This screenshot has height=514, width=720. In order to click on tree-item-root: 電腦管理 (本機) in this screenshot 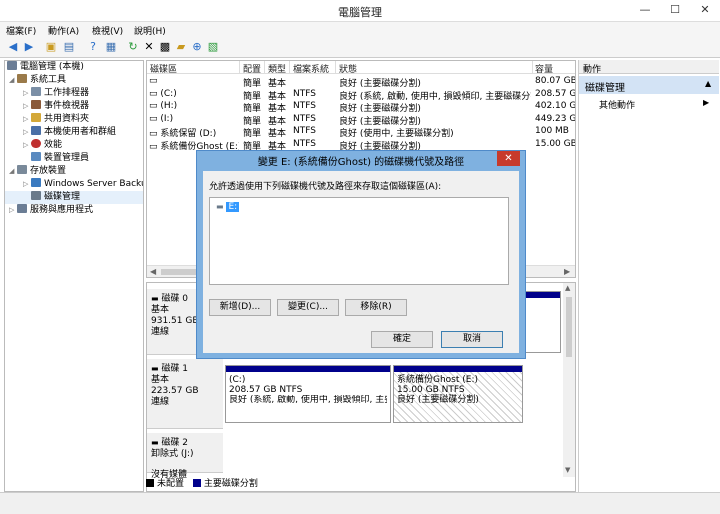, I will do `click(74, 67)`.